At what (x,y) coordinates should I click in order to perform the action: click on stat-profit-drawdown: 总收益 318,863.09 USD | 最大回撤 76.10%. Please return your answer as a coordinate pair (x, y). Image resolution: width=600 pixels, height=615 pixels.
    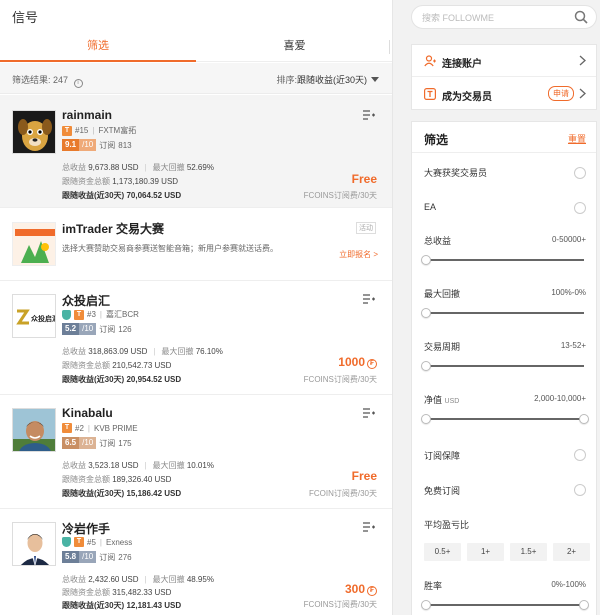
    Looking at the image, I should click on (142, 351).